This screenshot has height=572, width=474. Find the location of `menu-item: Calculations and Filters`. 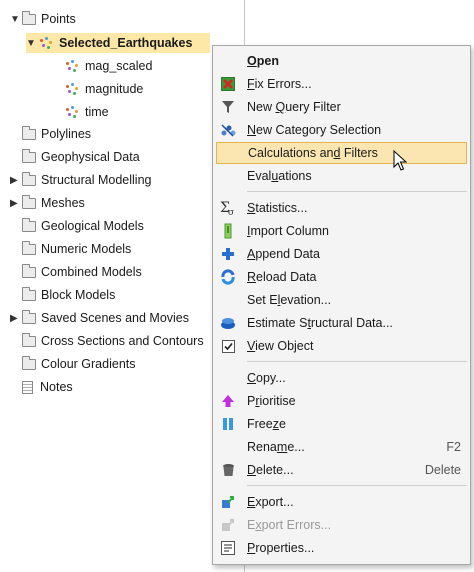

menu-item: Calculations and Filters is located at coordinates (341, 153).